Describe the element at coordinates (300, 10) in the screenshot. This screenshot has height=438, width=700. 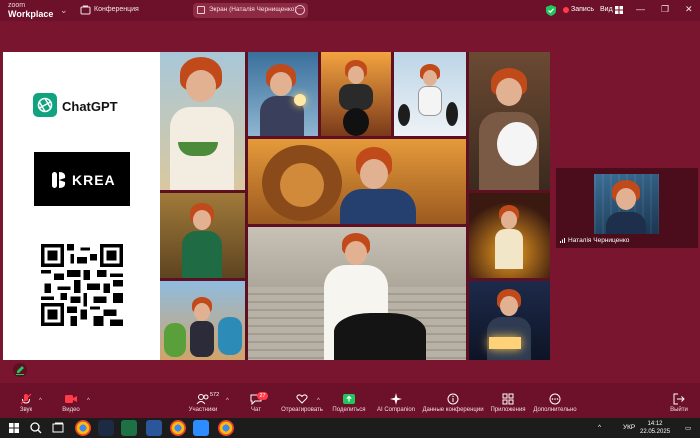
I see `more-icon: ···` at that location.